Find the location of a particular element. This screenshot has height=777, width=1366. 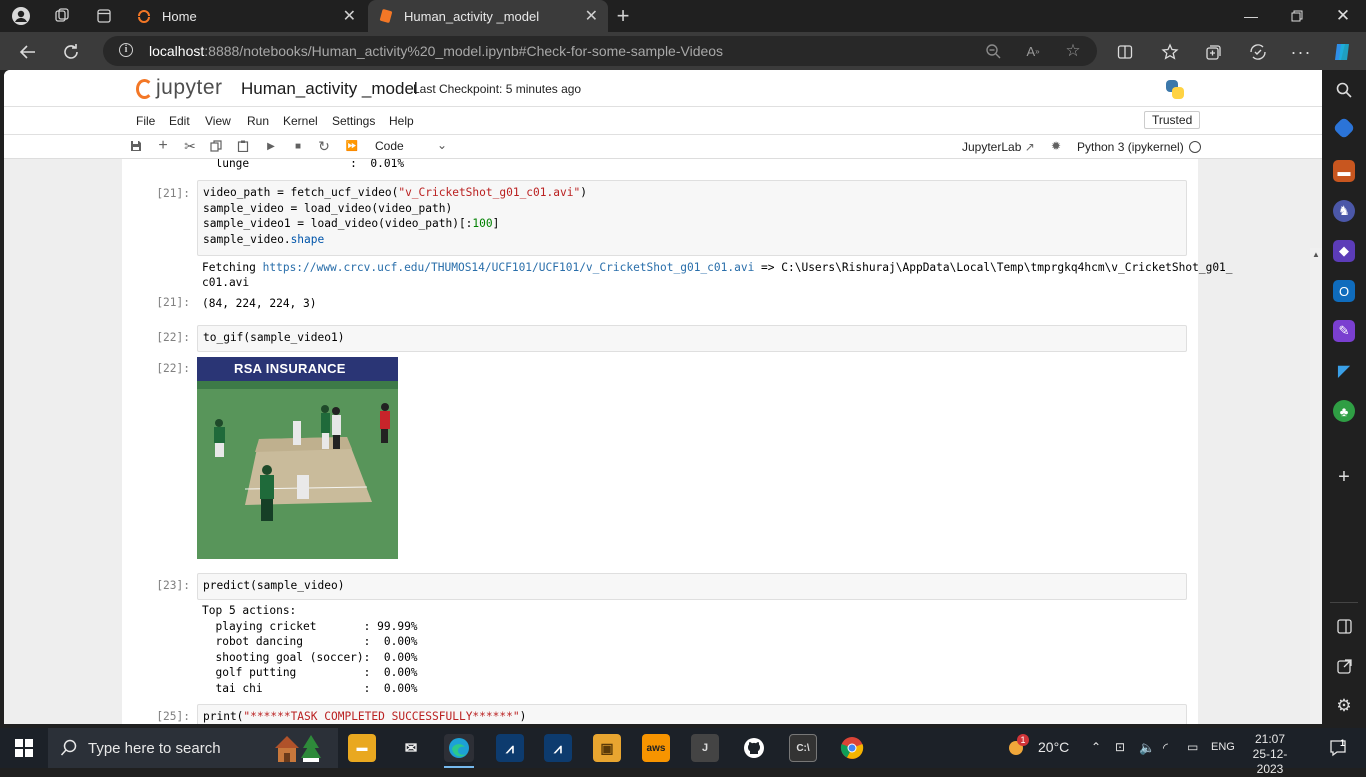

app-graph-icon: ⩘ is located at coordinates (510, 748).